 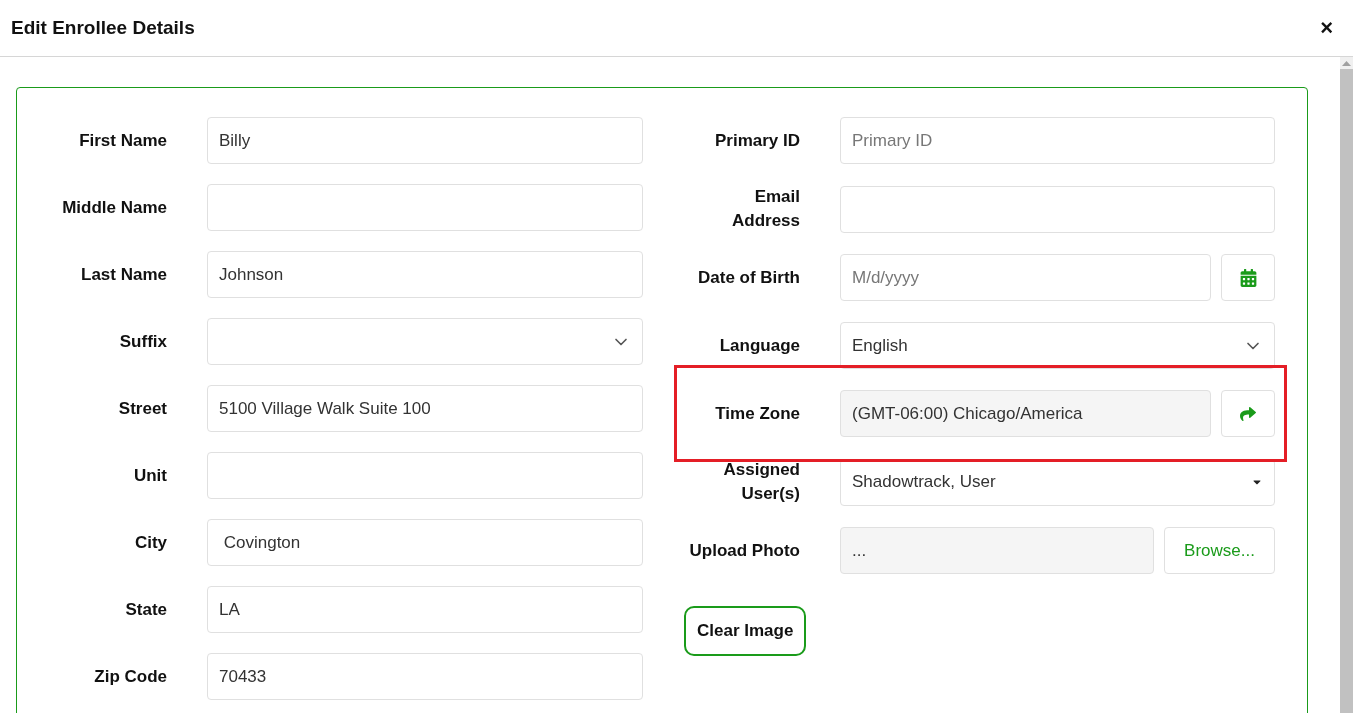 What do you see at coordinates (759, 345) in the screenshot?
I see `field-label: Language` at bounding box center [759, 345].